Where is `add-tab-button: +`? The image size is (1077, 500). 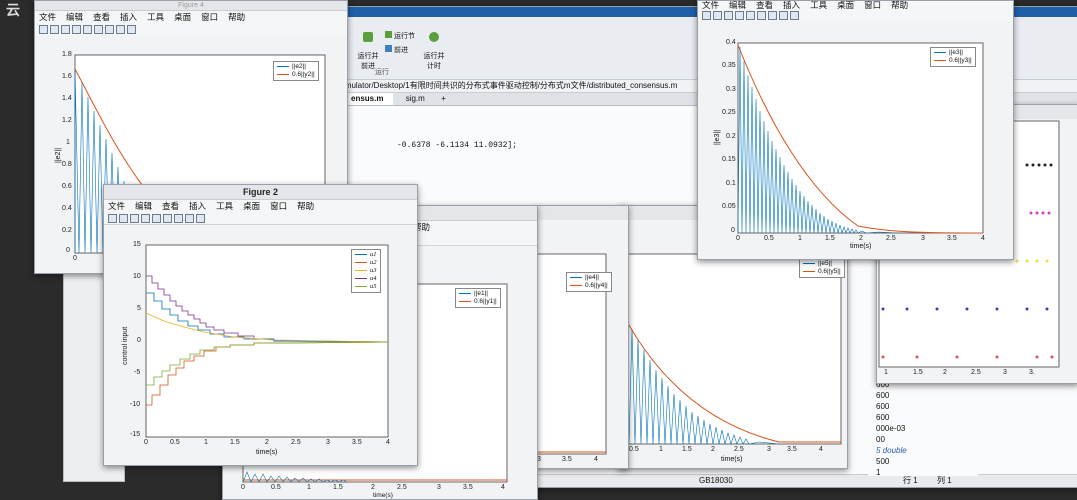 add-tab-button: + is located at coordinates (443, 99).